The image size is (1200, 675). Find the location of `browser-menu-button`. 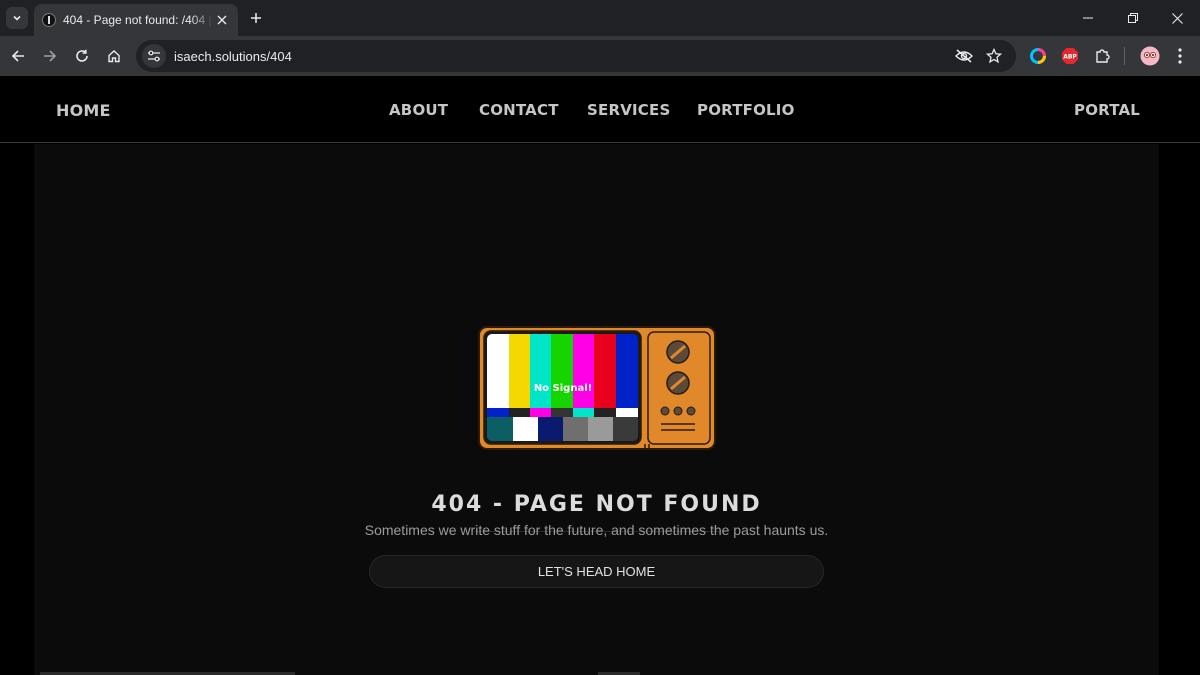

browser-menu-button is located at coordinates (1180, 56).